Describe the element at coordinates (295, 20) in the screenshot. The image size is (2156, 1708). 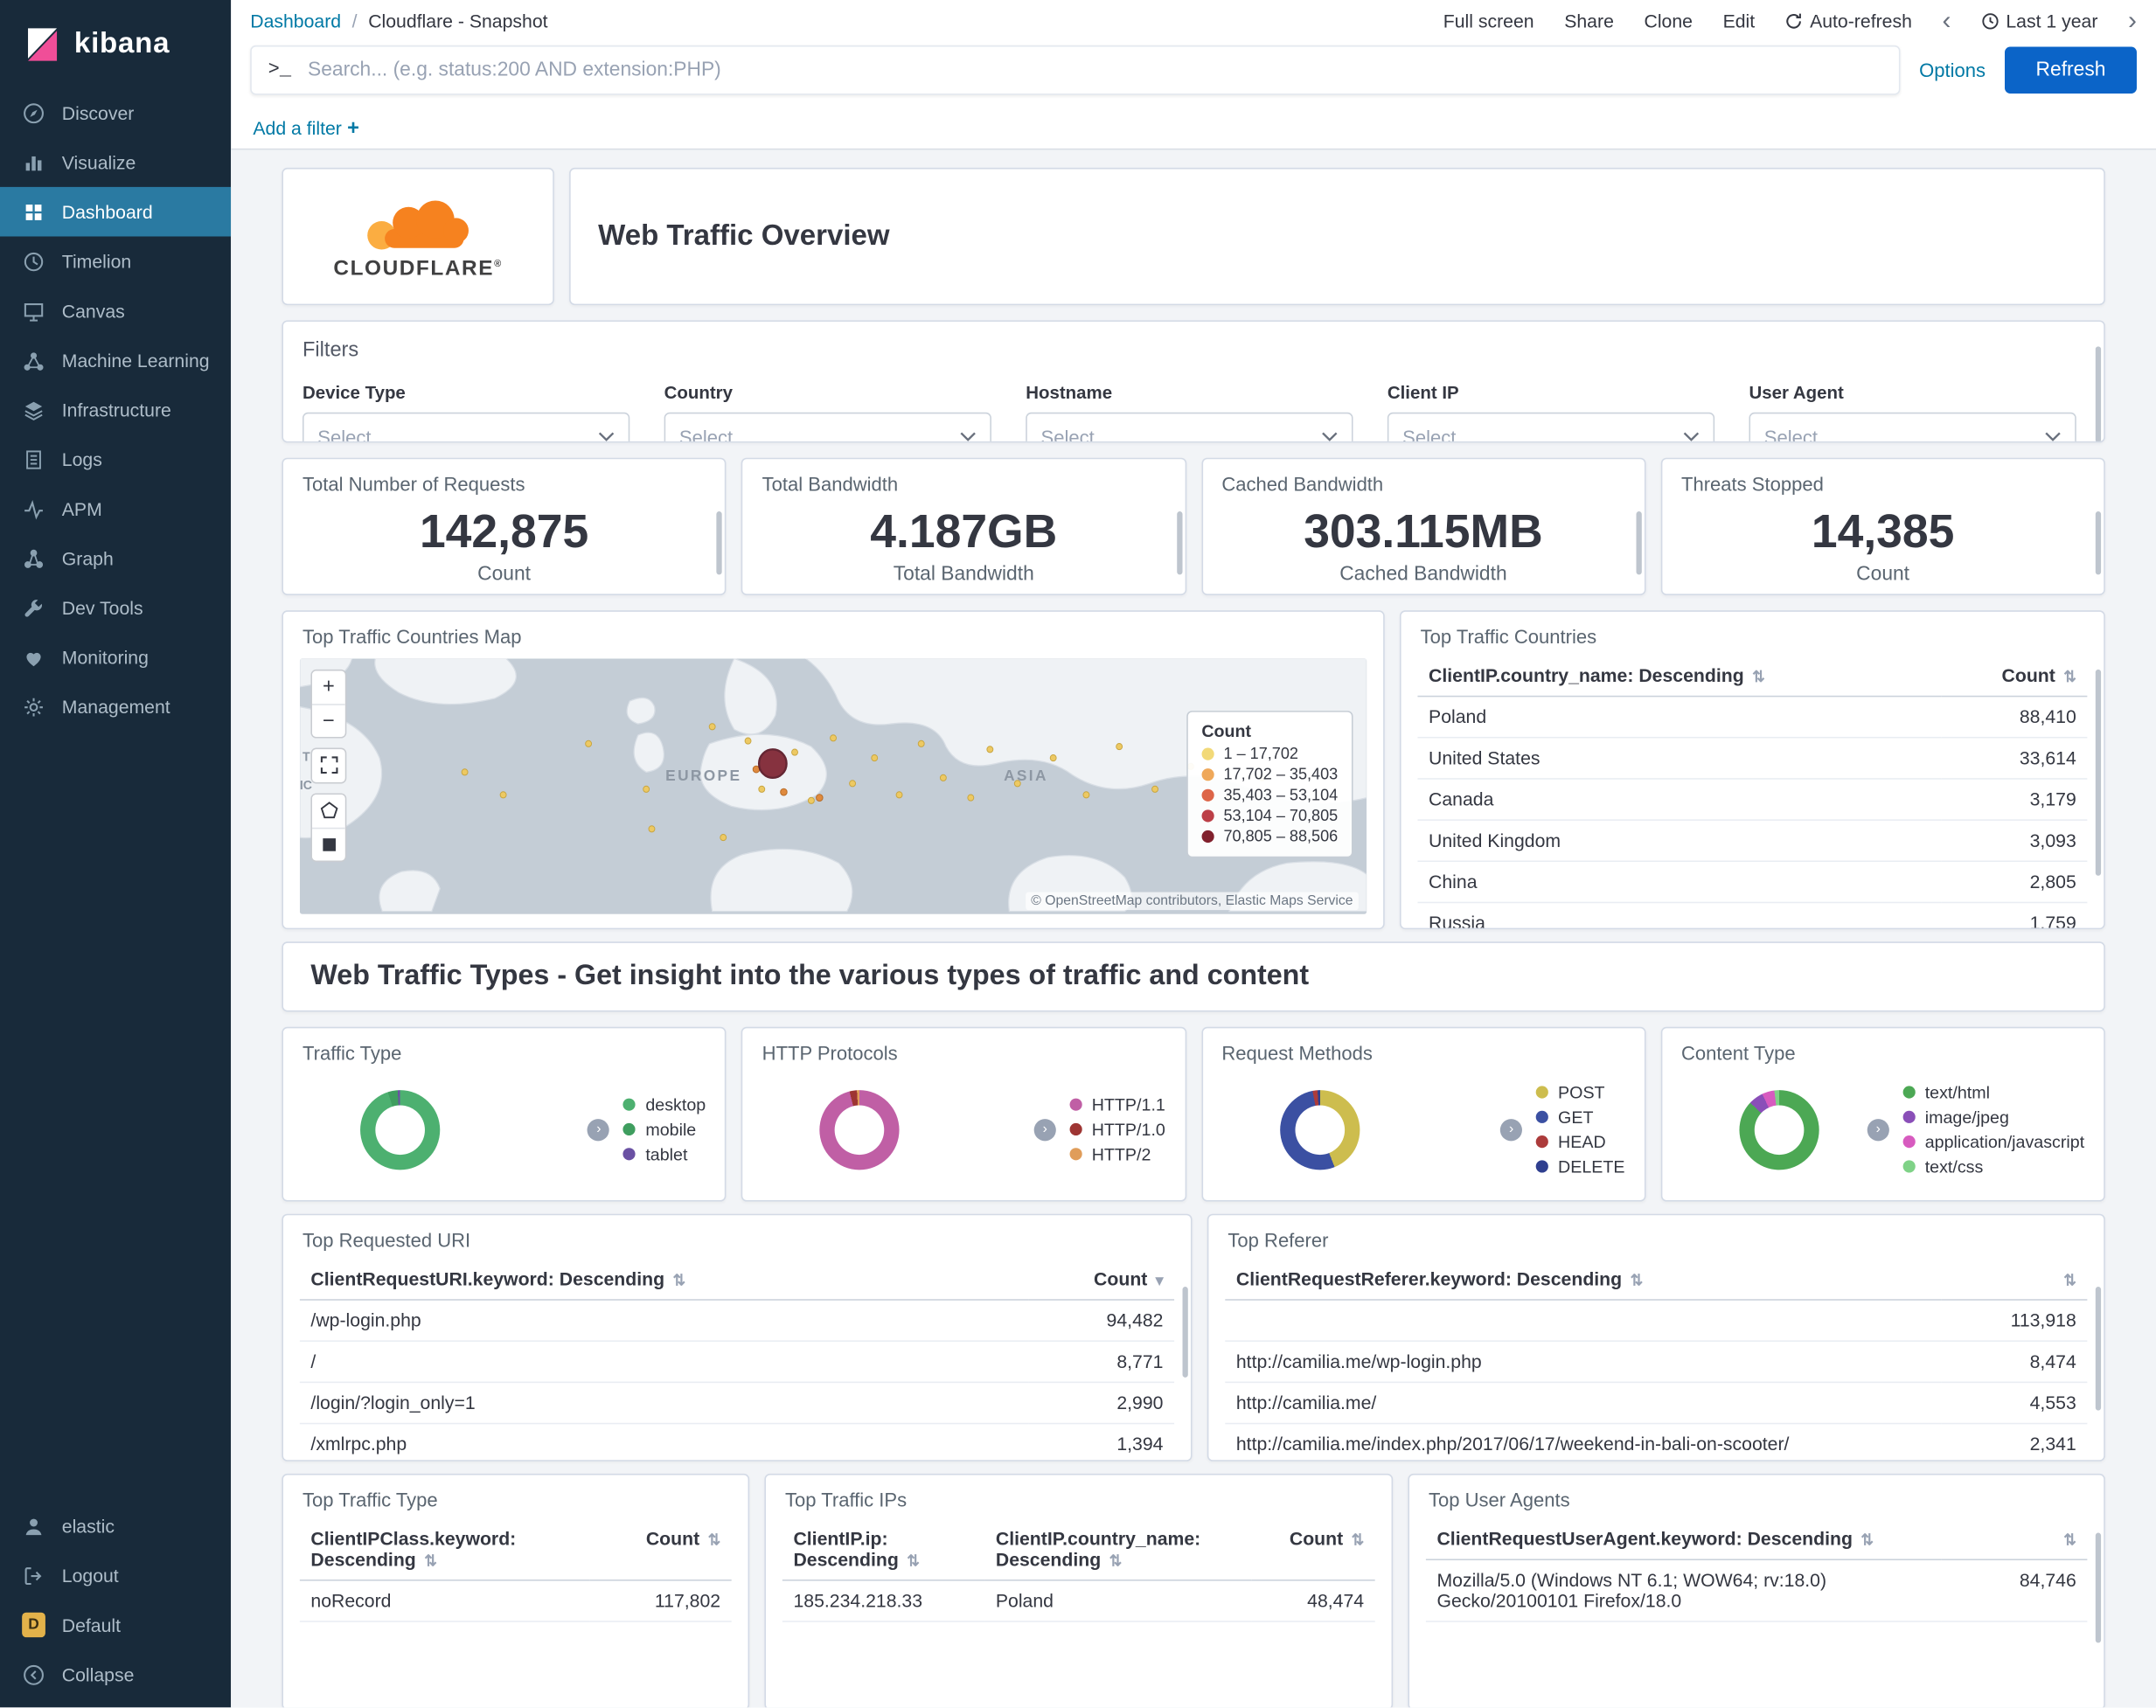
I see `breadcrumb-dashboard-link: Dashboard` at that location.